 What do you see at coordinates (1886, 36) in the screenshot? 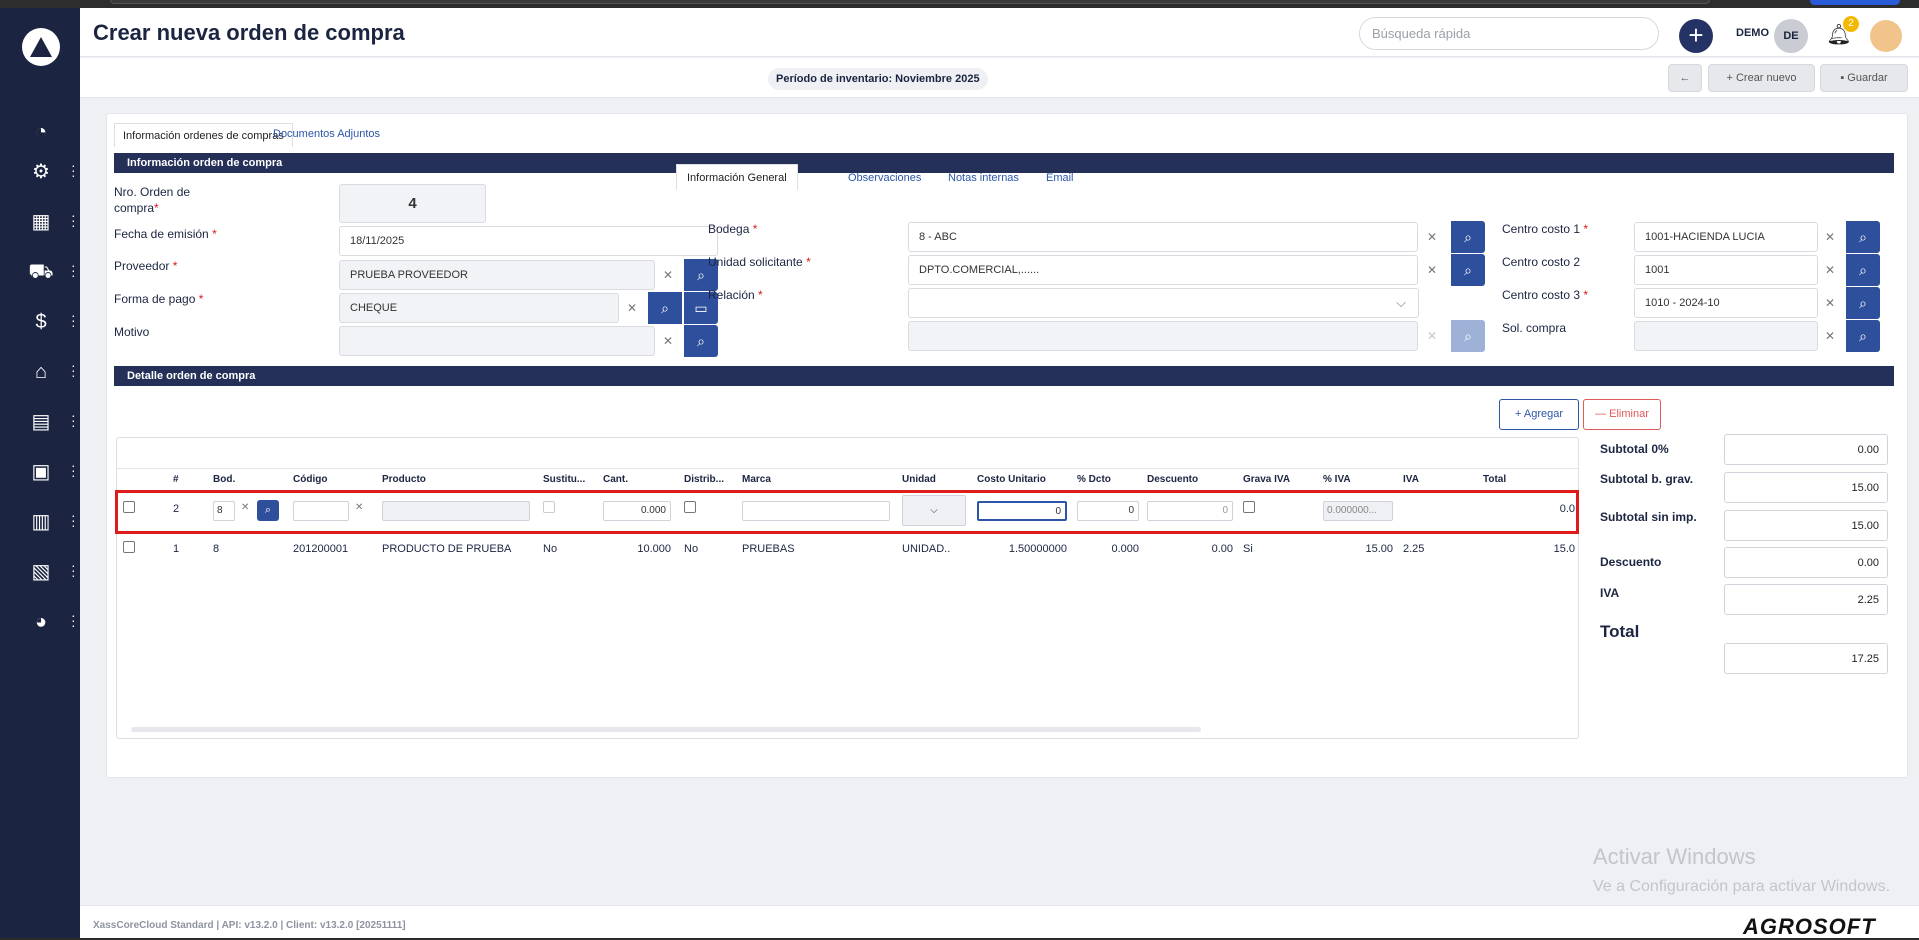
I see `user-avatar` at bounding box center [1886, 36].